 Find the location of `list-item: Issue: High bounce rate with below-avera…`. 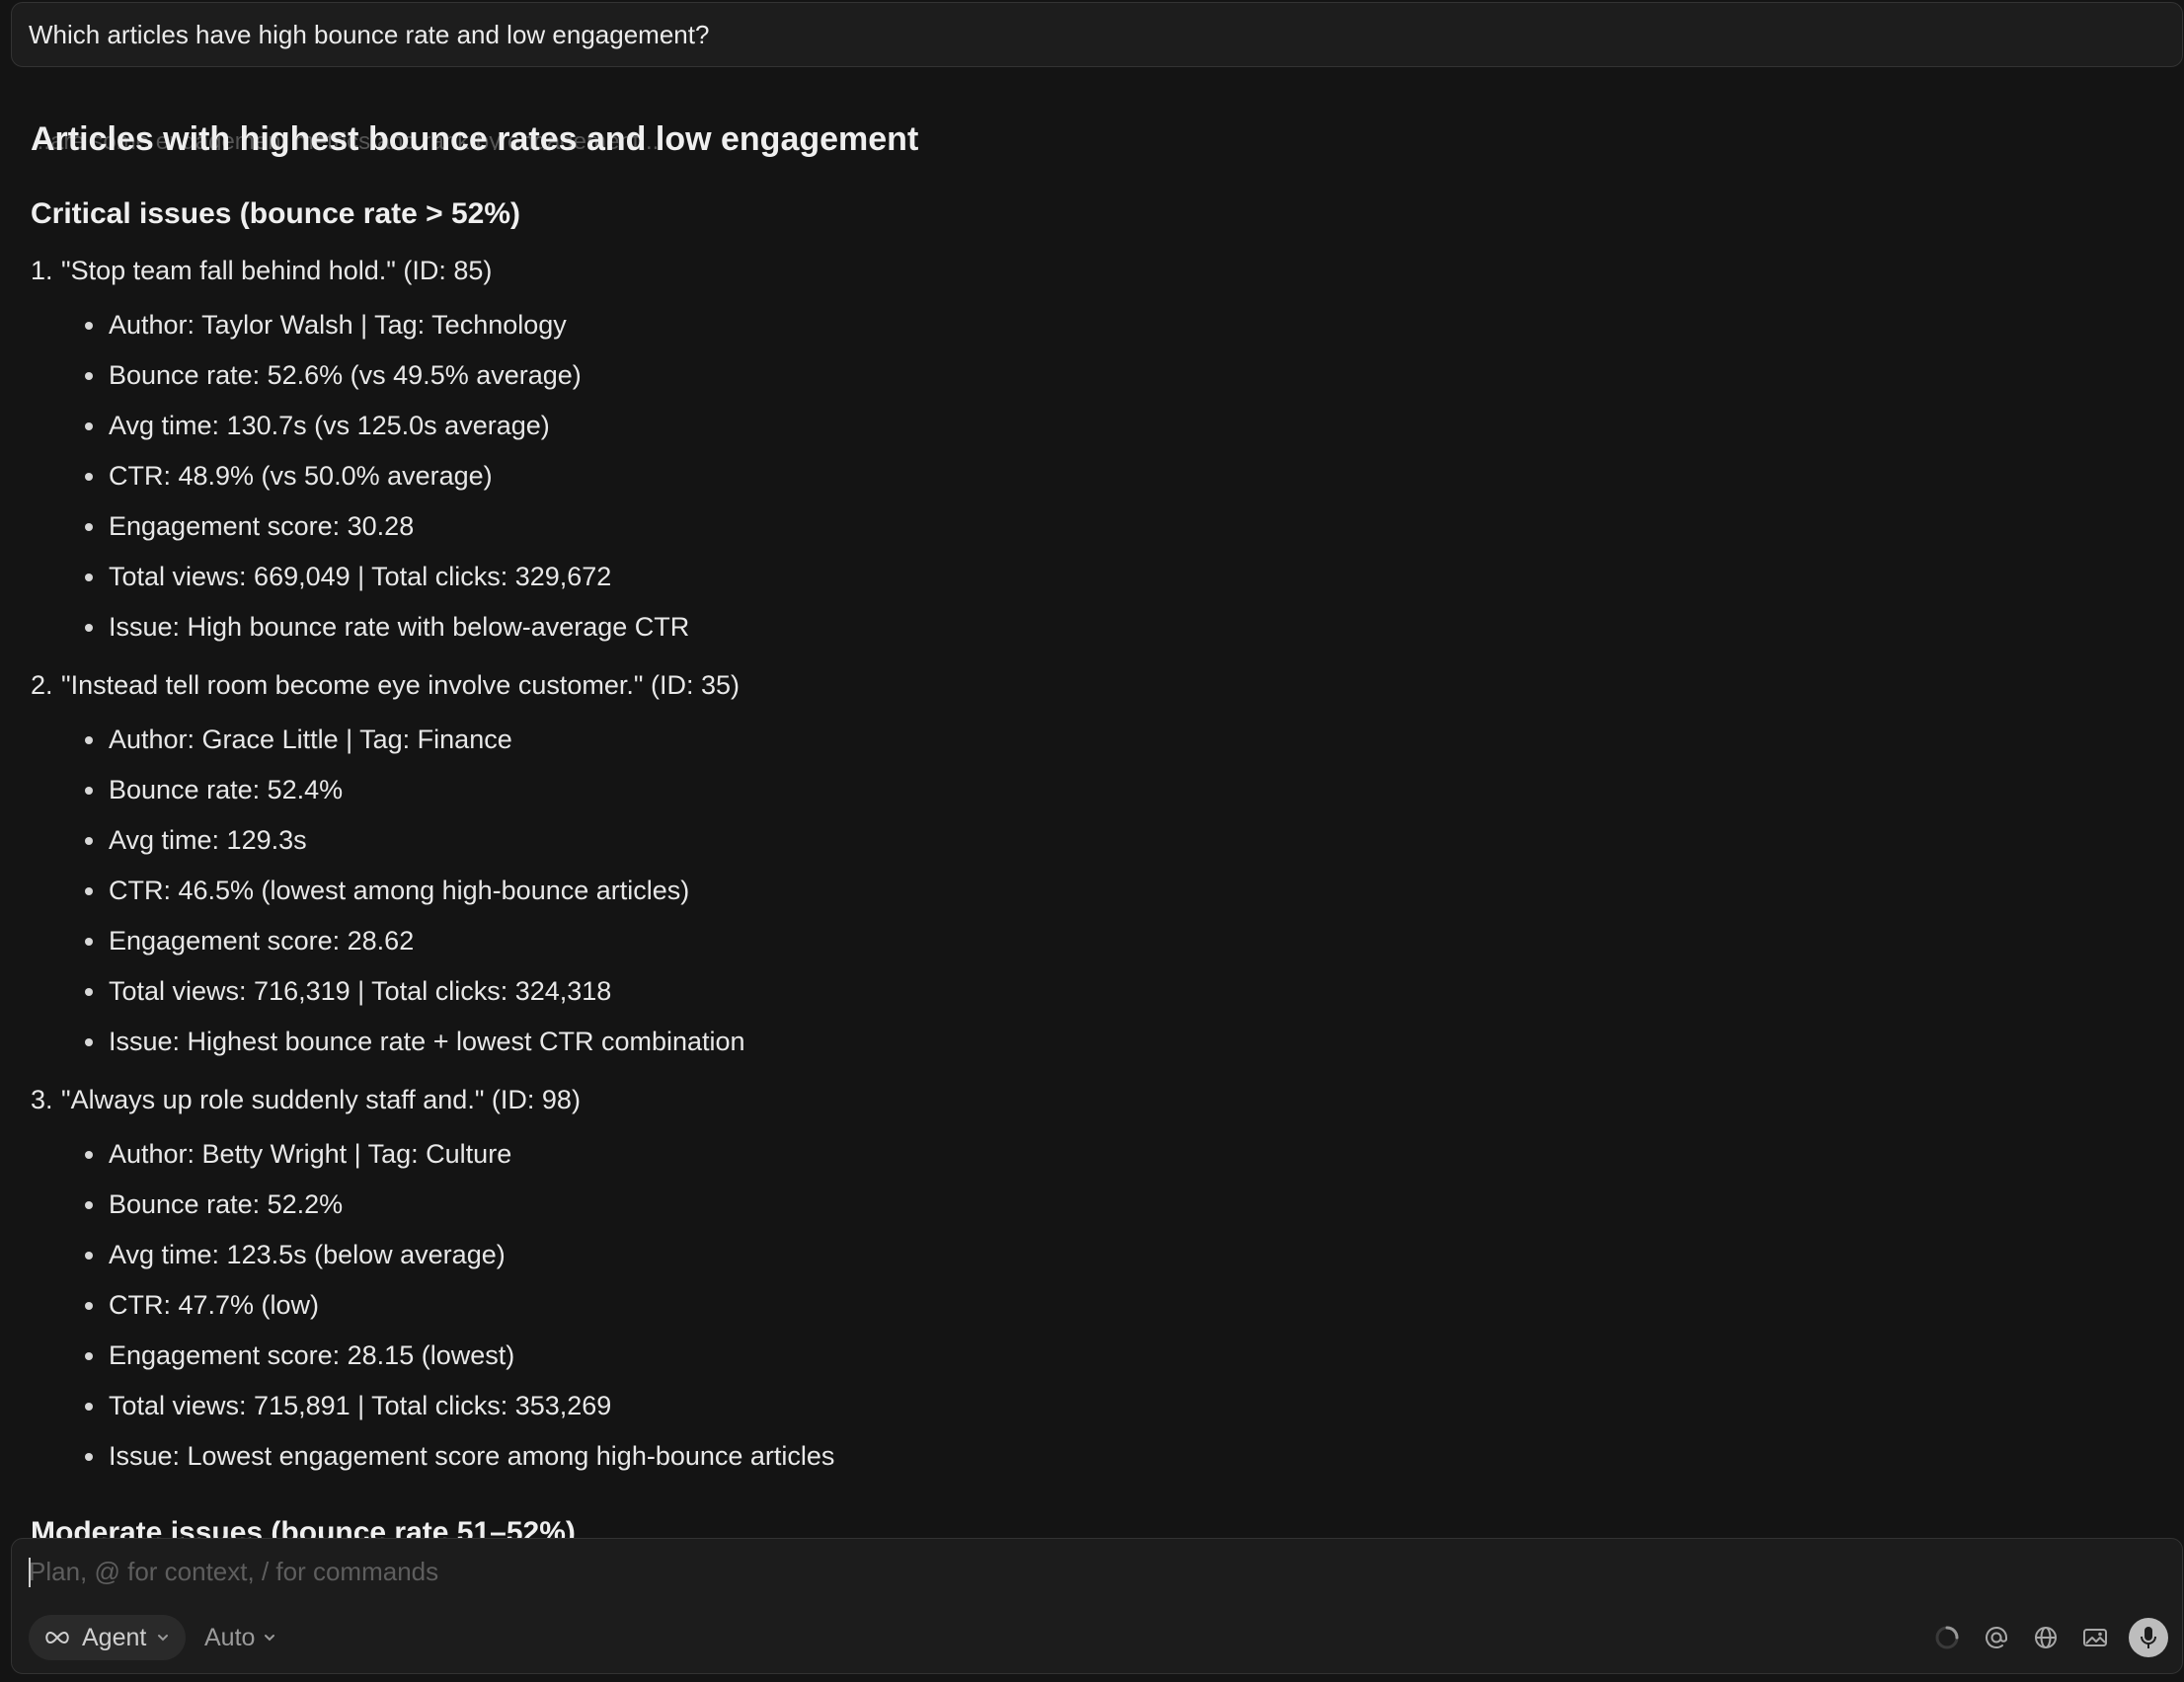

list-item: Issue: High bounce rate with below-avera… is located at coordinates (386, 627).